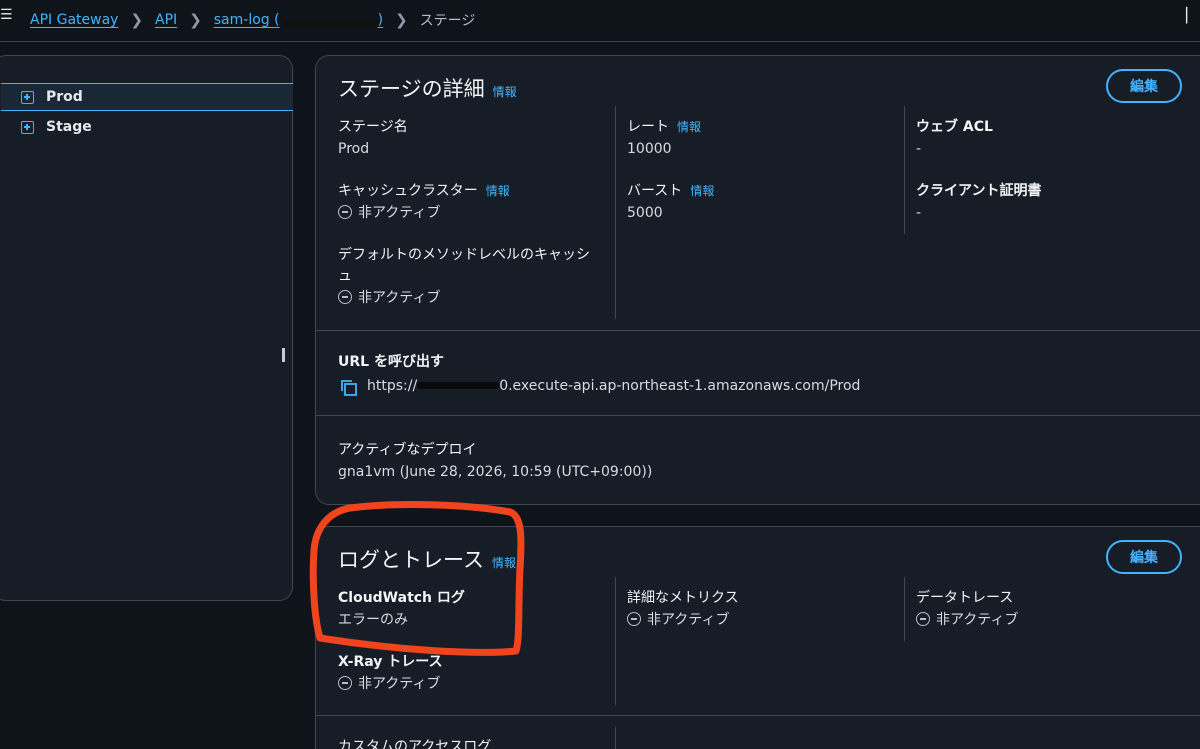 The width and height of the screenshot is (1200, 749). I want to click on help-icon: ▏, so click(1191, 16).